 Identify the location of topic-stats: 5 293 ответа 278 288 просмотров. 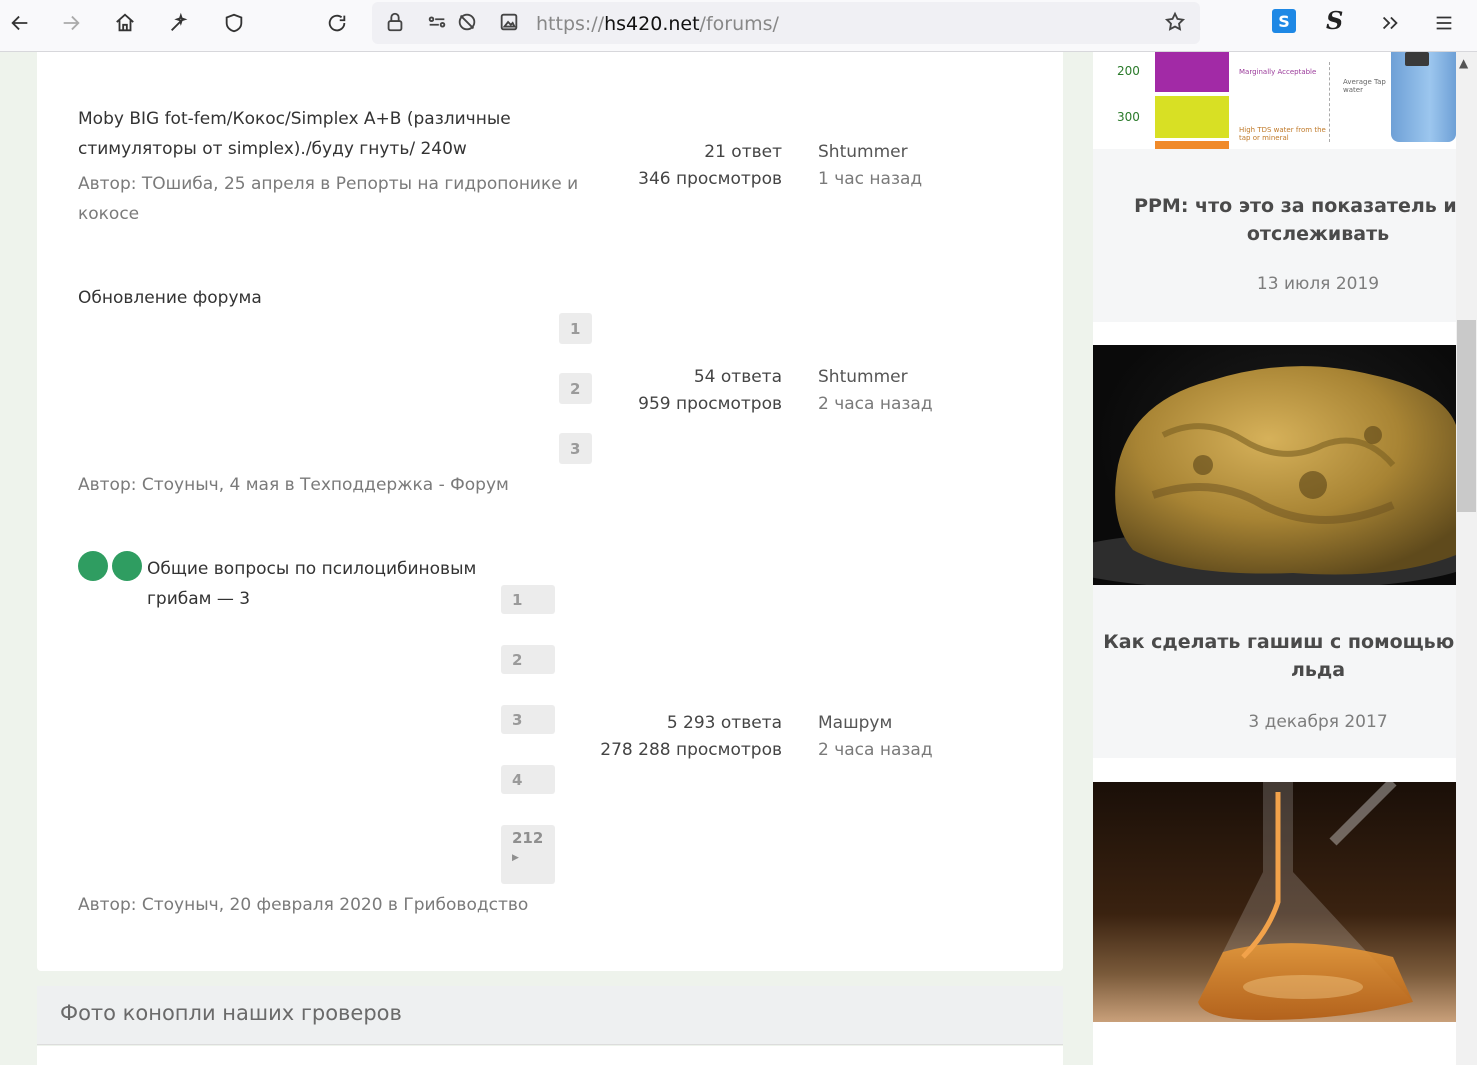
(662, 737).